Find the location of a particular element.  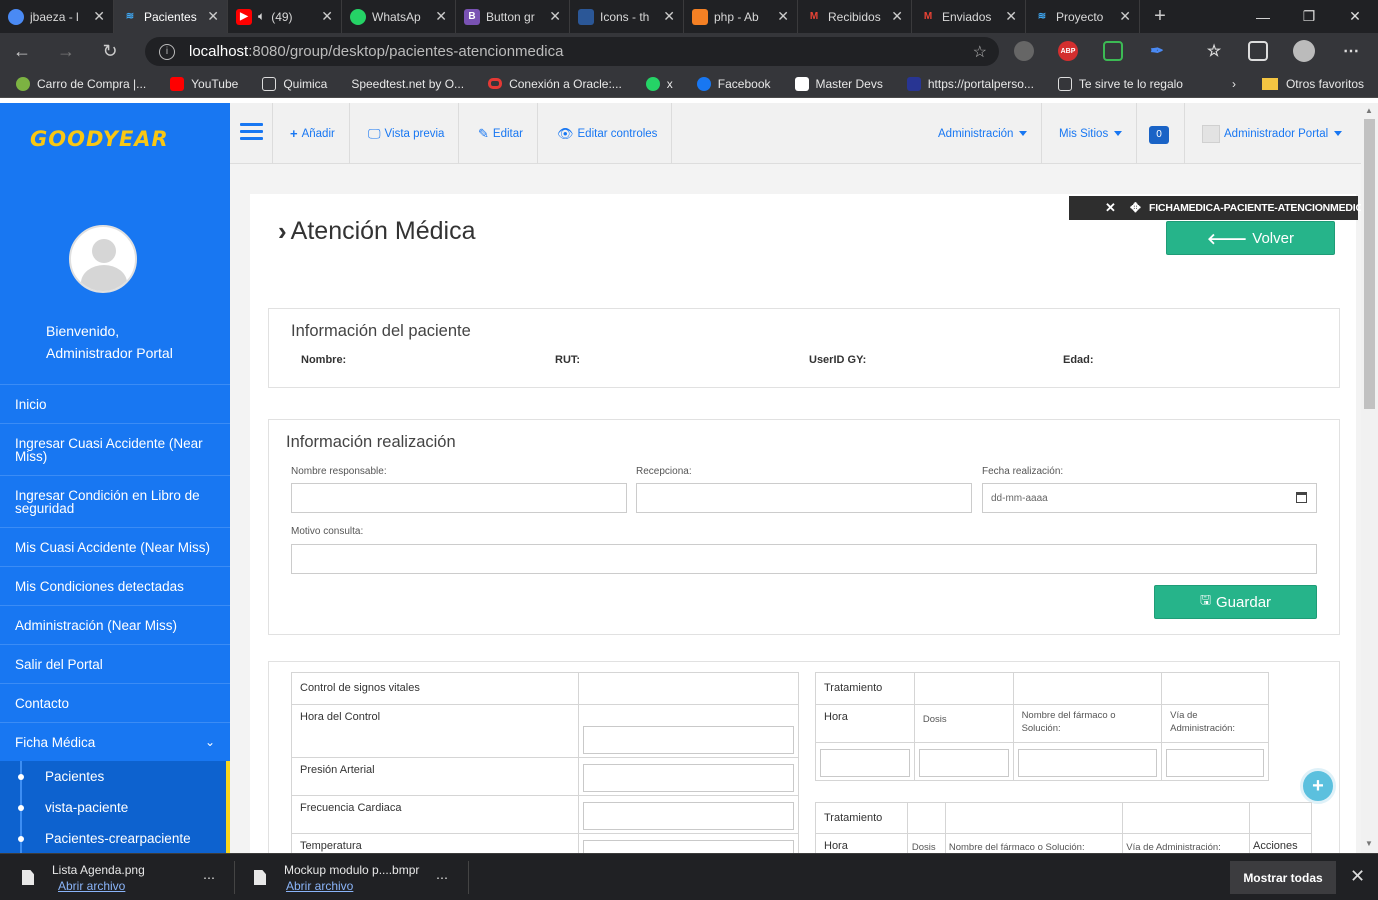

other-bookmarks: Otros favoritos is located at coordinates (1325, 84).